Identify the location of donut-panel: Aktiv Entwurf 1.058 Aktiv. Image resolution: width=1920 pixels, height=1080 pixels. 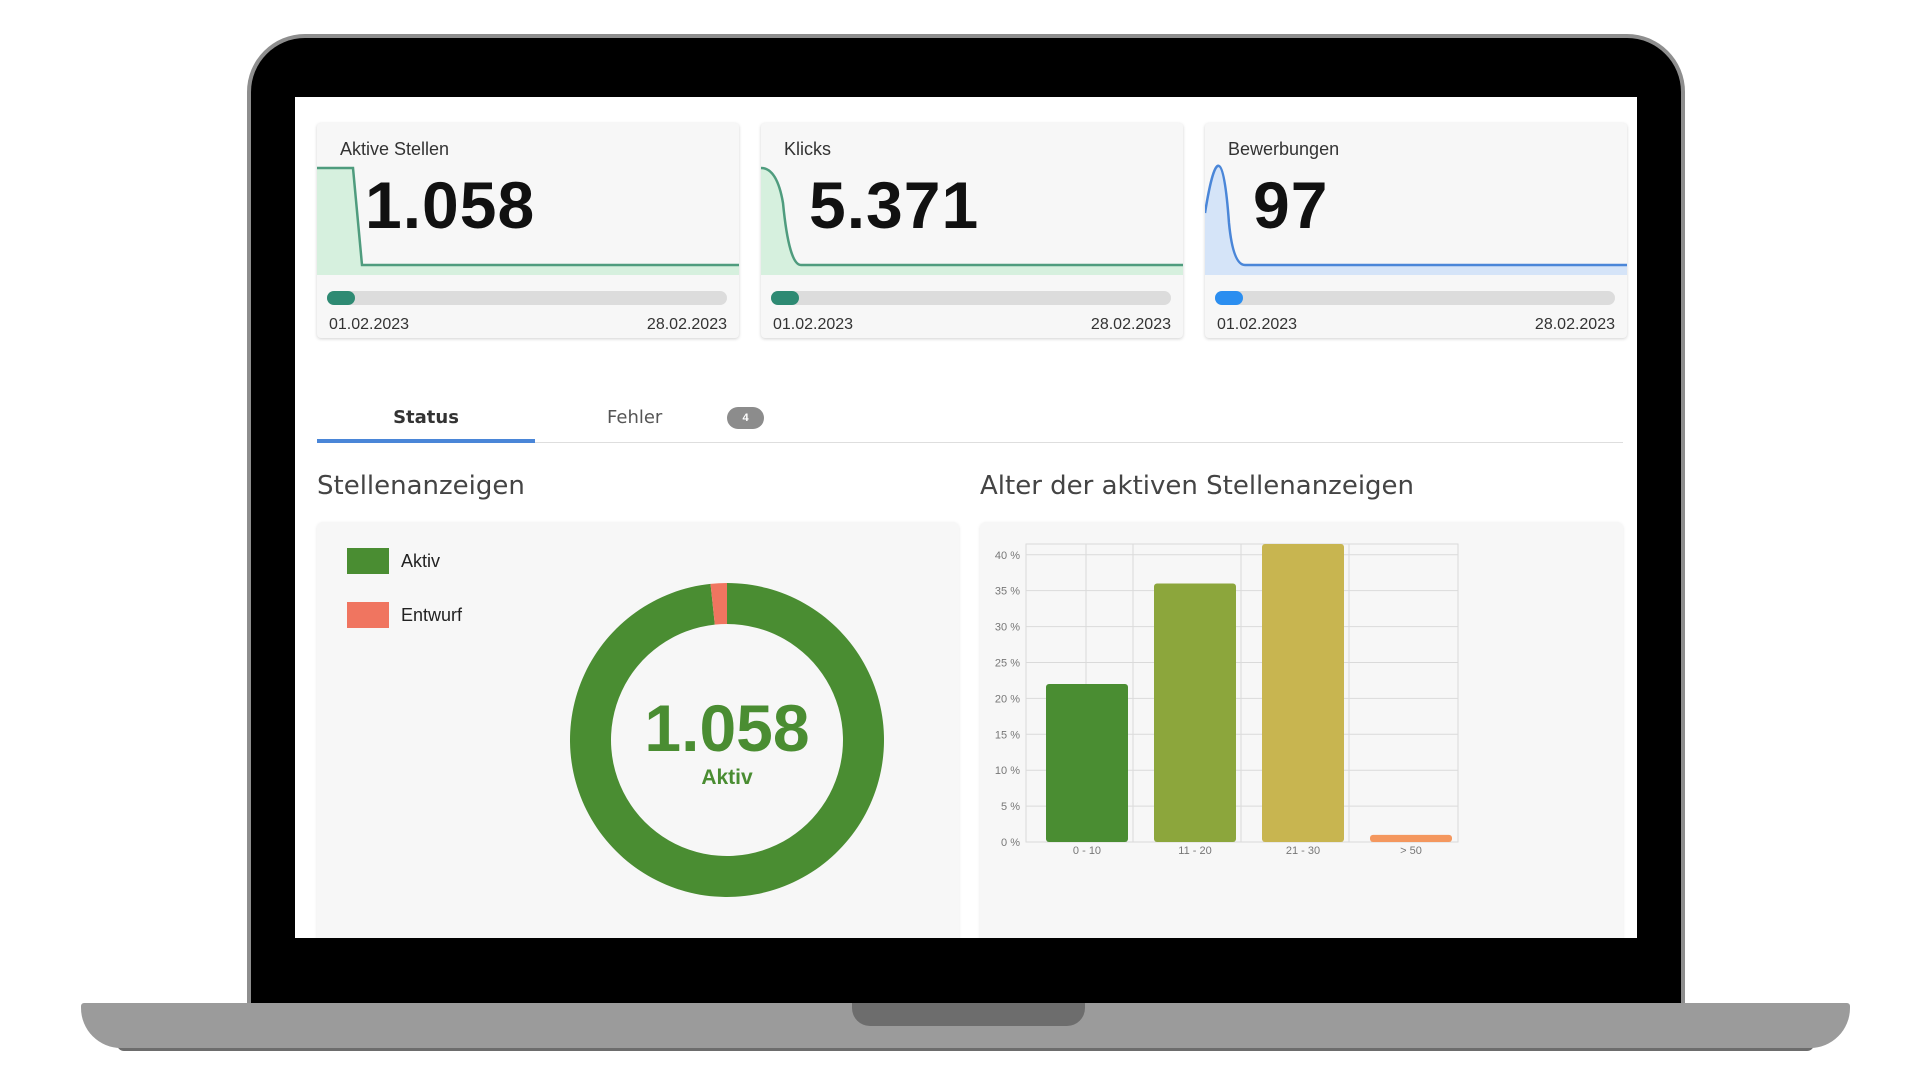
(638, 730).